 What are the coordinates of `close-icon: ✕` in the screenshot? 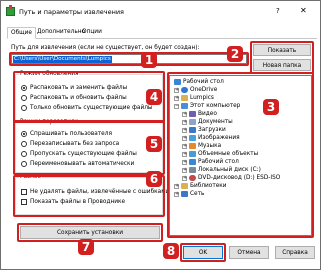 It's located at (303, 11).